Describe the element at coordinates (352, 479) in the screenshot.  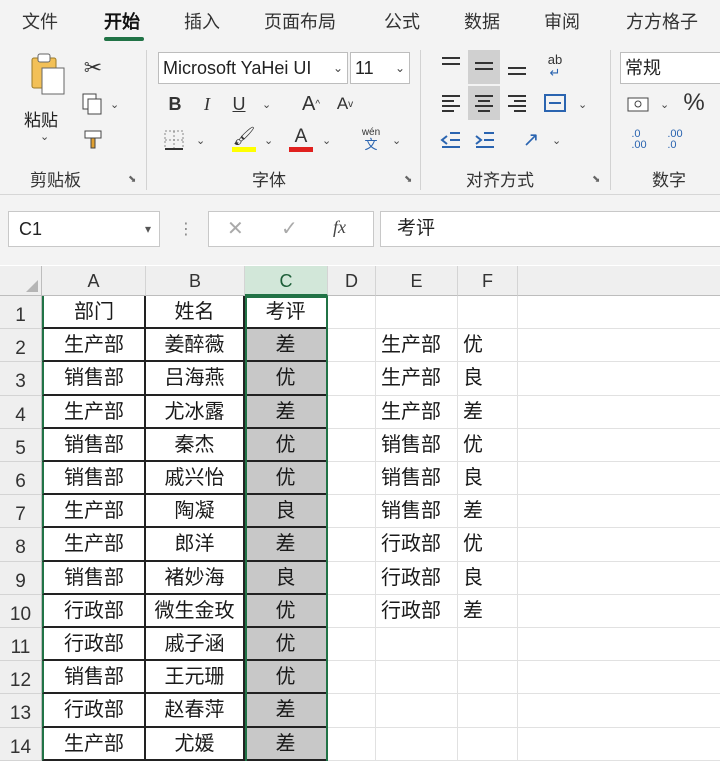
I see `cell-d6` at that location.